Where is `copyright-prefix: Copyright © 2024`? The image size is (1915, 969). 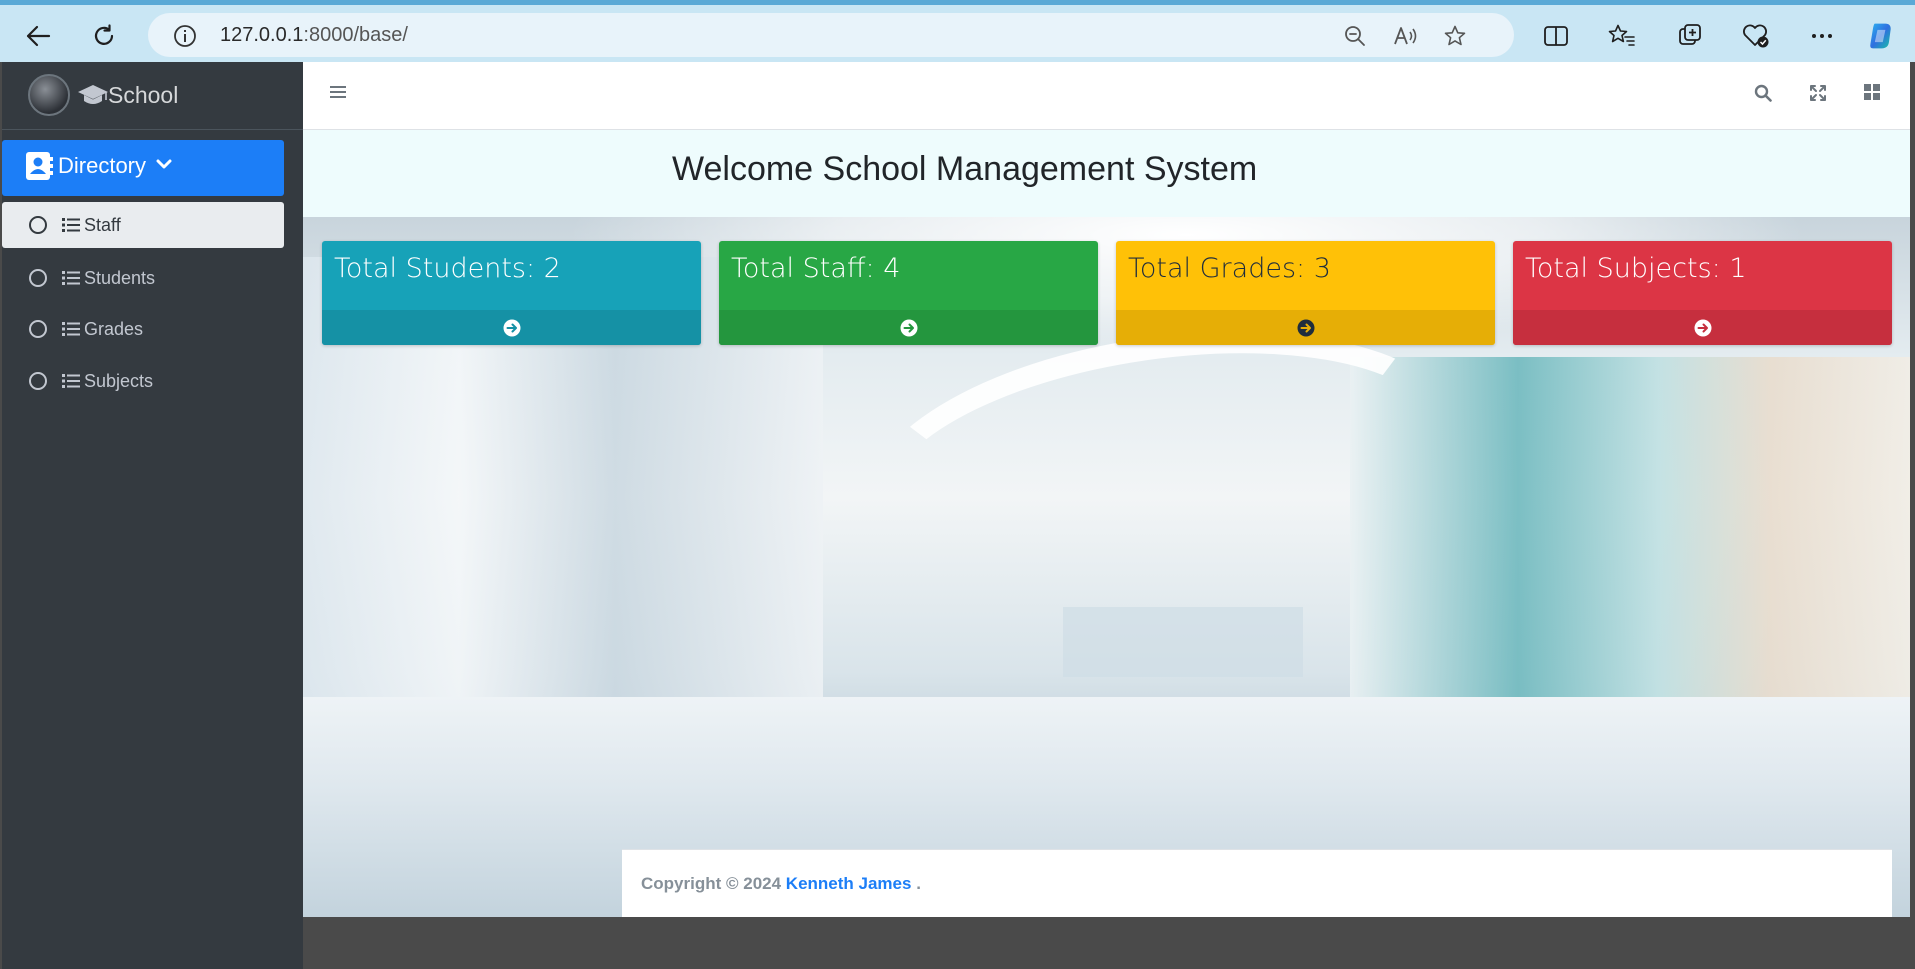
copyright-prefix: Copyright © 2024 is located at coordinates (713, 883).